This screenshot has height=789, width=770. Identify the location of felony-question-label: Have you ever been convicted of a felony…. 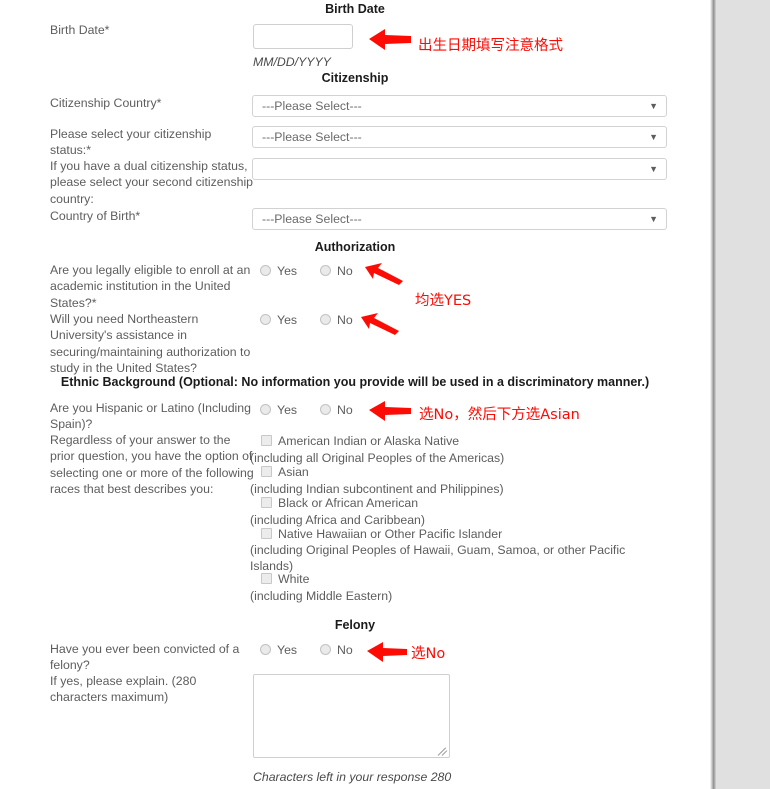
(145, 657).